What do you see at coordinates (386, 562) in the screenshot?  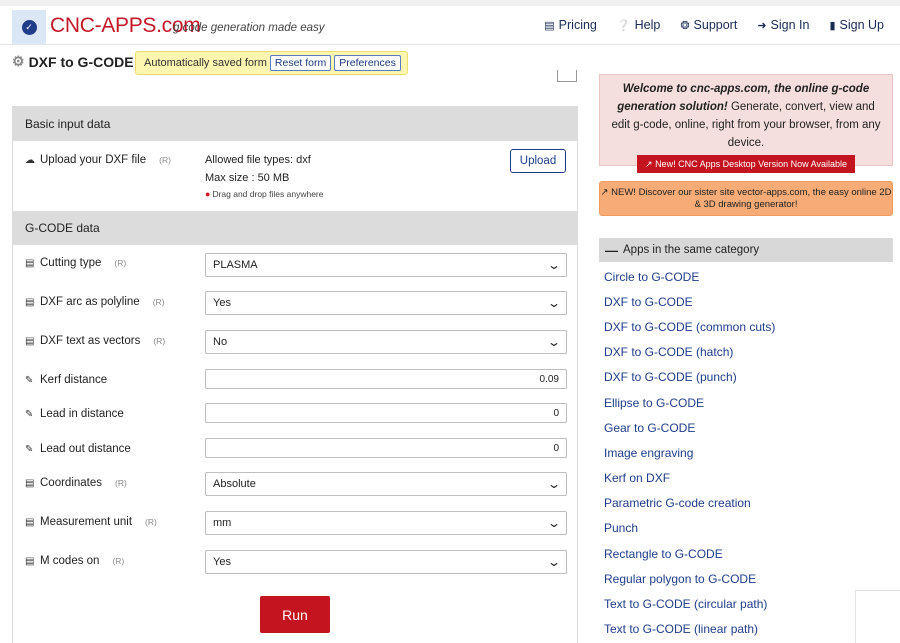 I see `m-codes-select: Yes ⌄` at bounding box center [386, 562].